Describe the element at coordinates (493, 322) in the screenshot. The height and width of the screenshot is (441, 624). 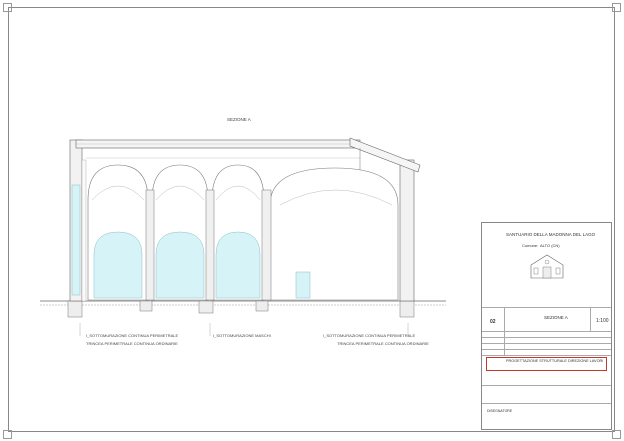
I see `sheet-number: 02` at that location.